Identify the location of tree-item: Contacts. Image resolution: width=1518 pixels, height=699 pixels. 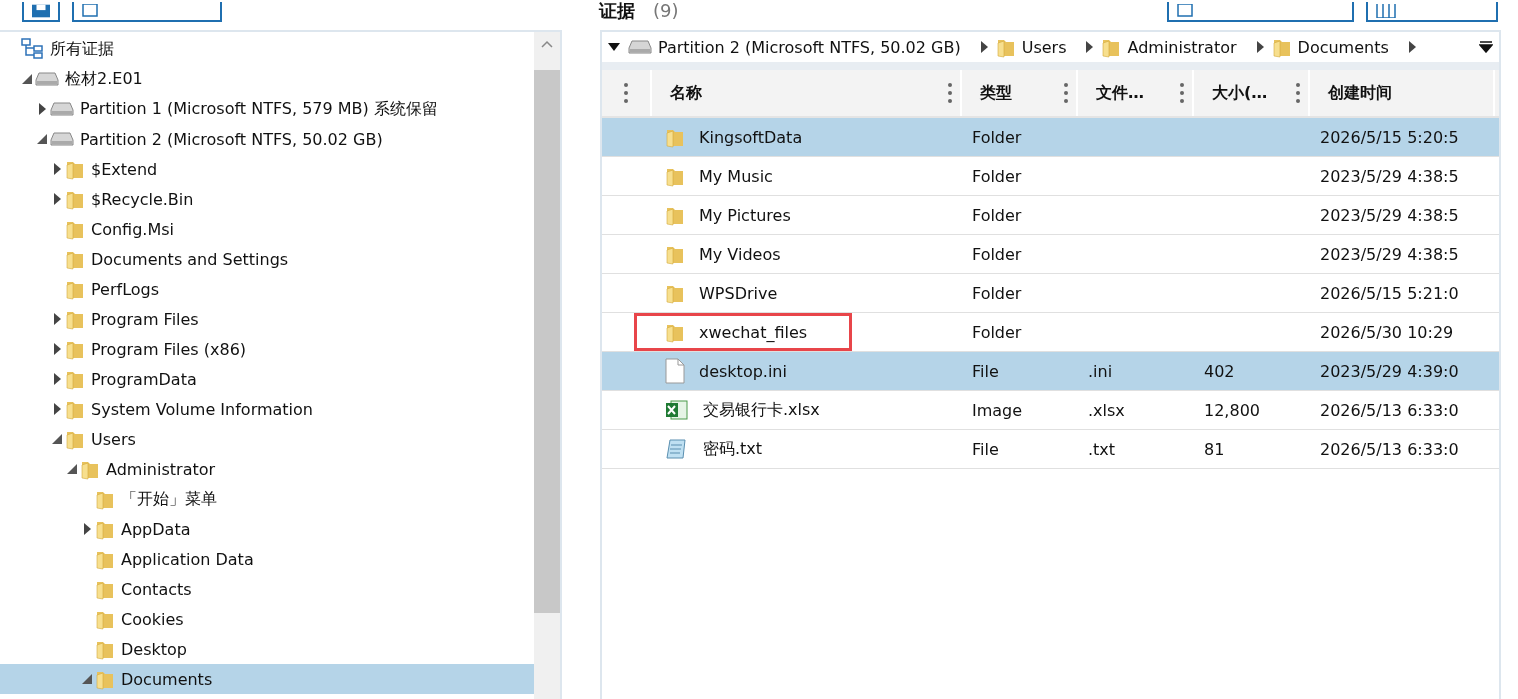
(267, 589).